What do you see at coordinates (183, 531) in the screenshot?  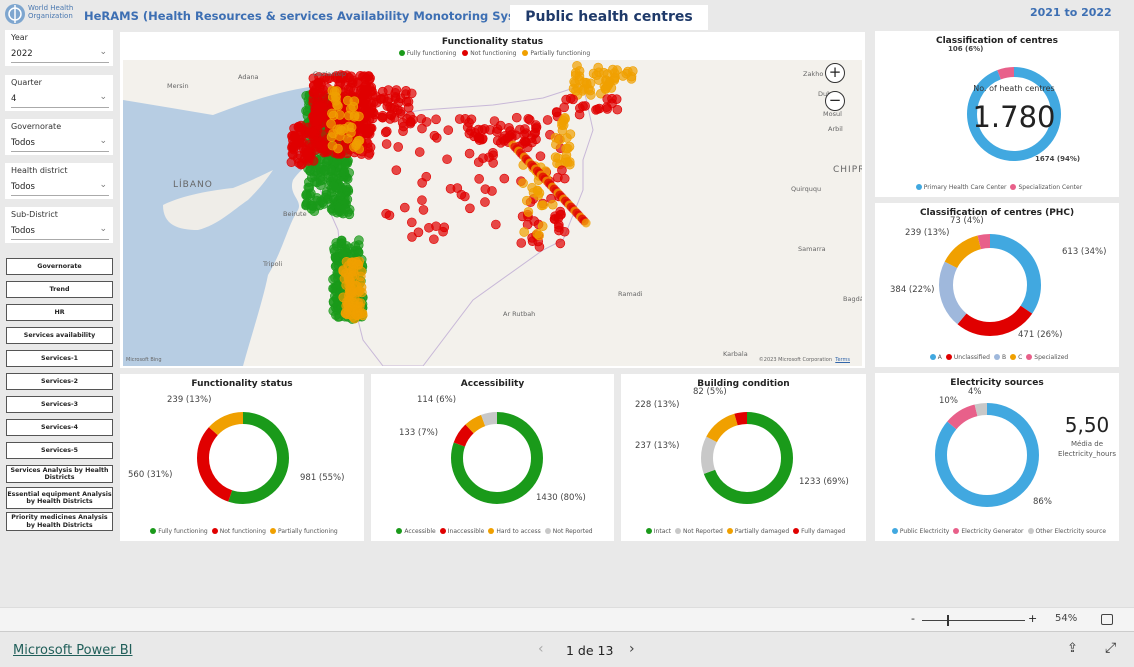 I see `legend-item: Fully functioning` at bounding box center [183, 531].